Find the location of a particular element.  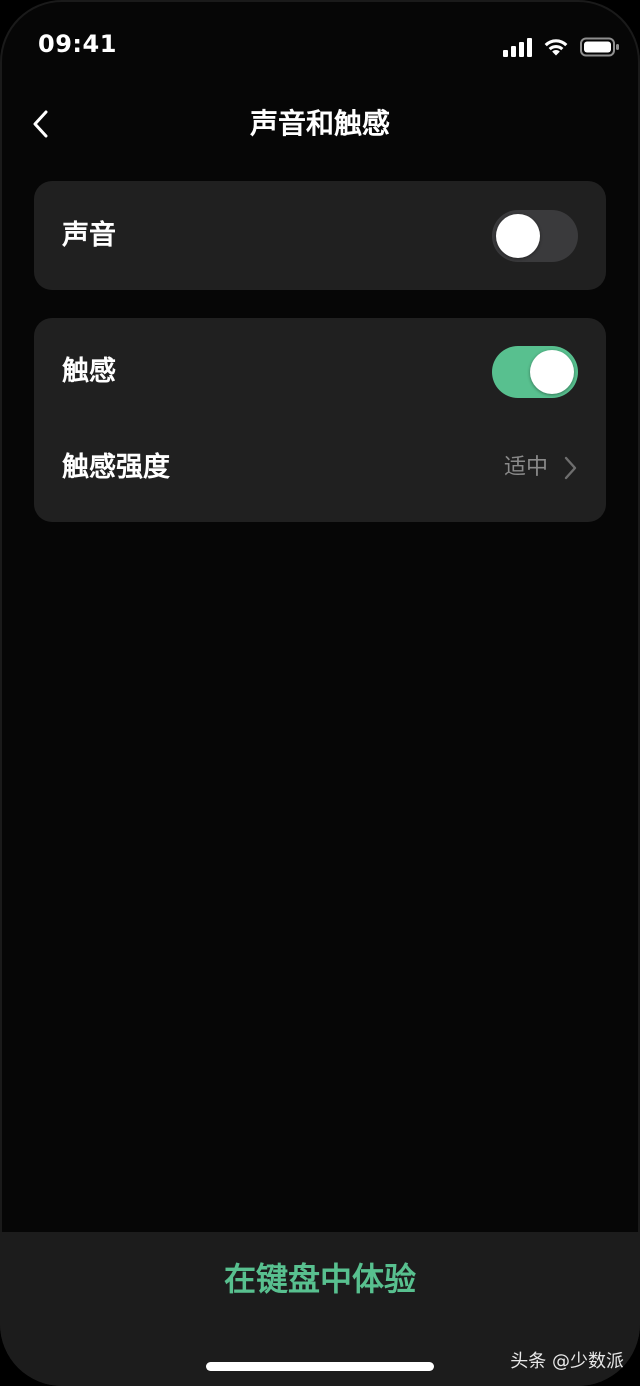

haptic-card: 触感 触感强度 适中 is located at coordinates (320, 420).